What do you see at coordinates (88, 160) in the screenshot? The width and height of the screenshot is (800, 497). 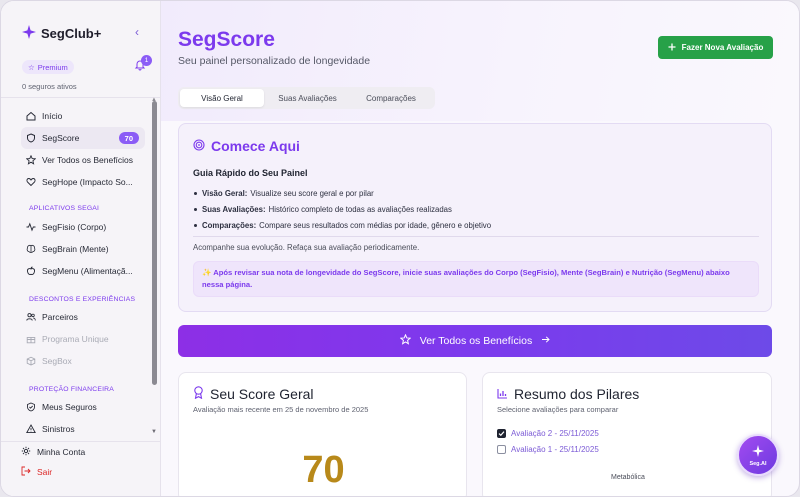 I see `sidebar-item-label: Ver Todos os Benefícios` at bounding box center [88, 160].